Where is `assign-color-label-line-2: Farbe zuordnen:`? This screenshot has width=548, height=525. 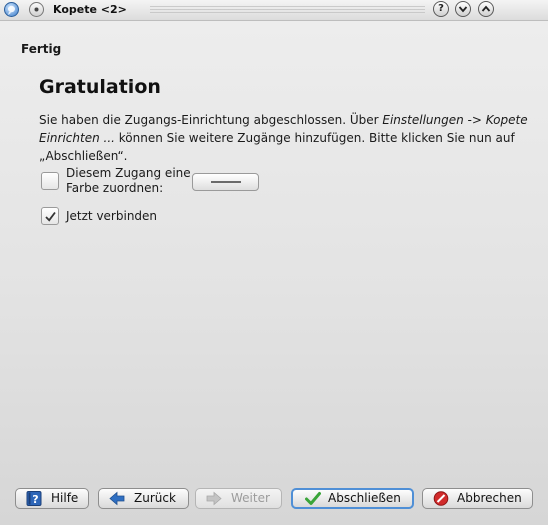
assign-color-label-line-2: Farbe zuordnen: is located at coordinates (115, 188).